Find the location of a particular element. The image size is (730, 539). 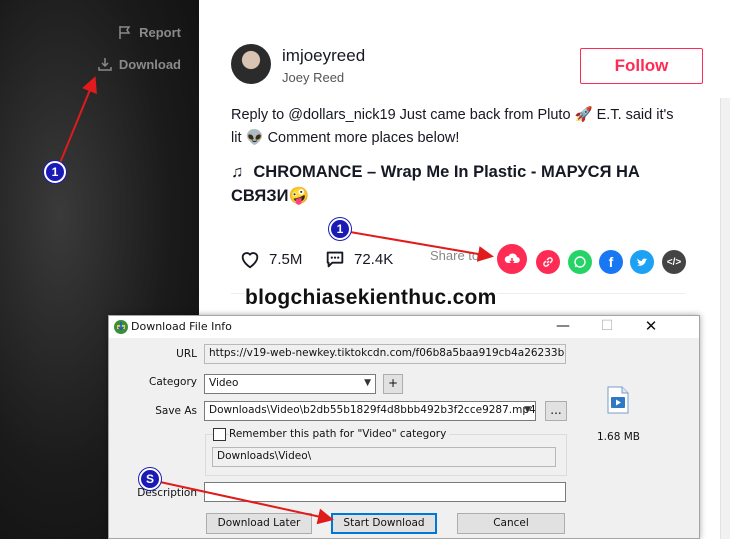

share-embed-button: </> is located at coordinates (674, 262).